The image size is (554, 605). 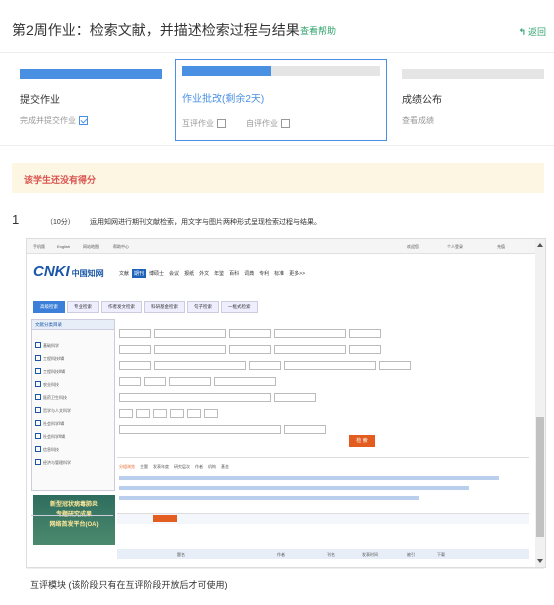 I want to click on cnki-category: 医药卫生科技, so click(x=51, y=397).